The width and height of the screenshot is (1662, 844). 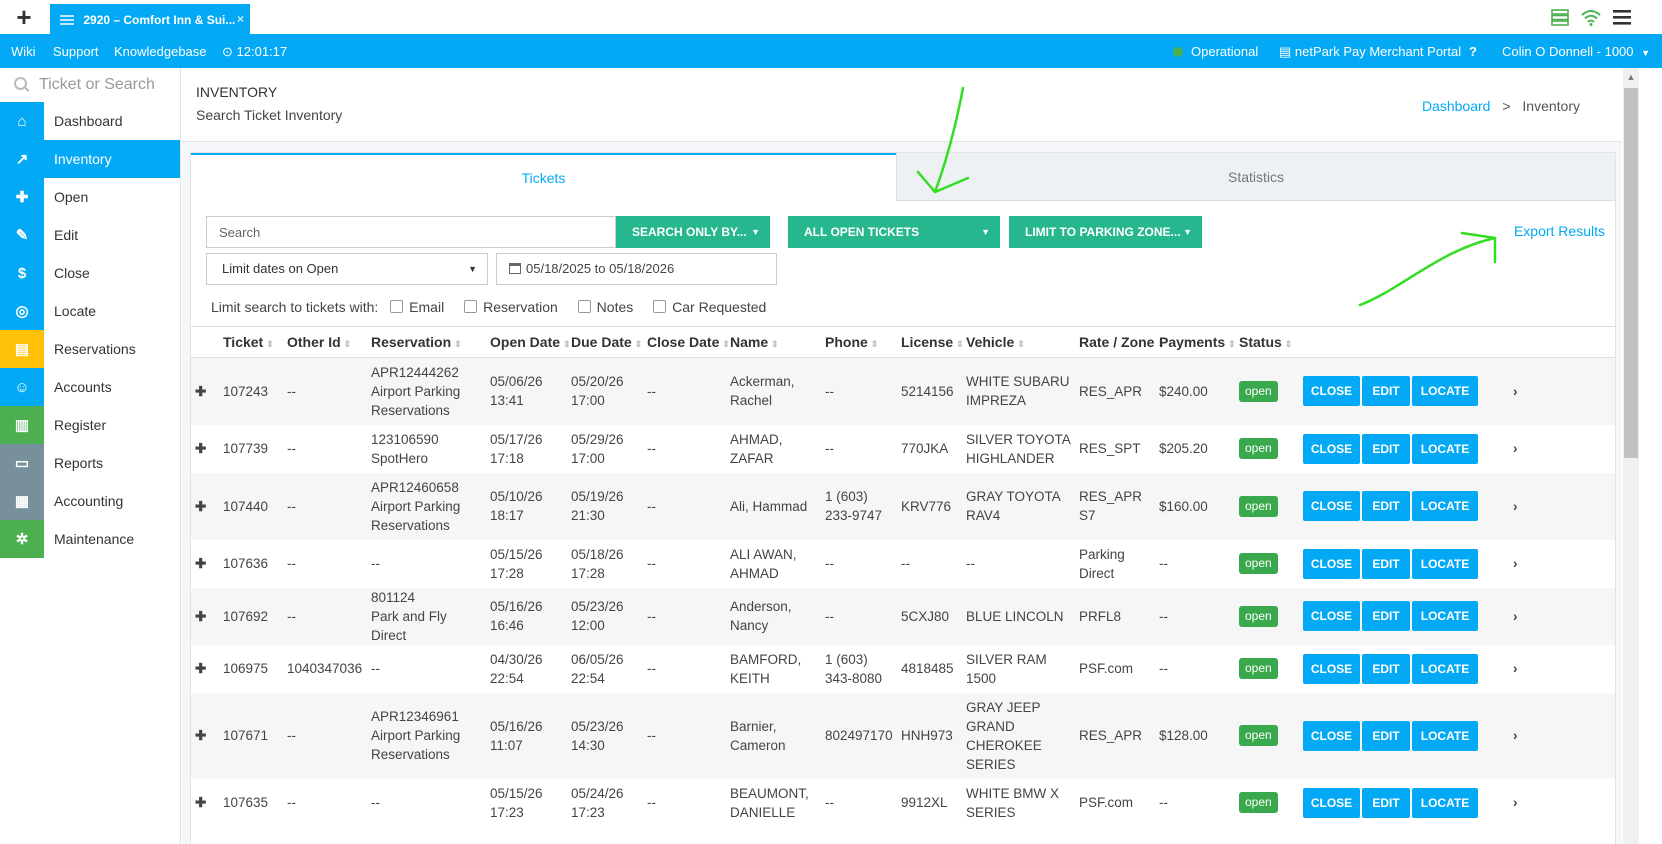 I want to click on merchant-portal-link: ▤ netPark Pay Merchant Portal, so click(x=1370, y=52).